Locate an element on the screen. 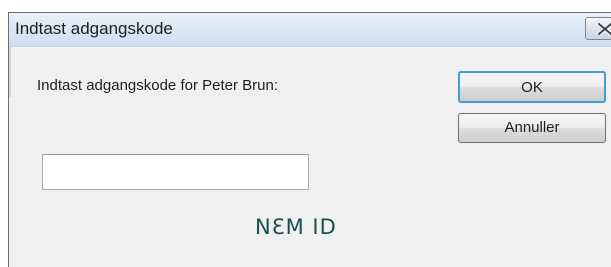 This screenshot has height=267, width=611. ok-button: OK is located at coordinates (532, 87).